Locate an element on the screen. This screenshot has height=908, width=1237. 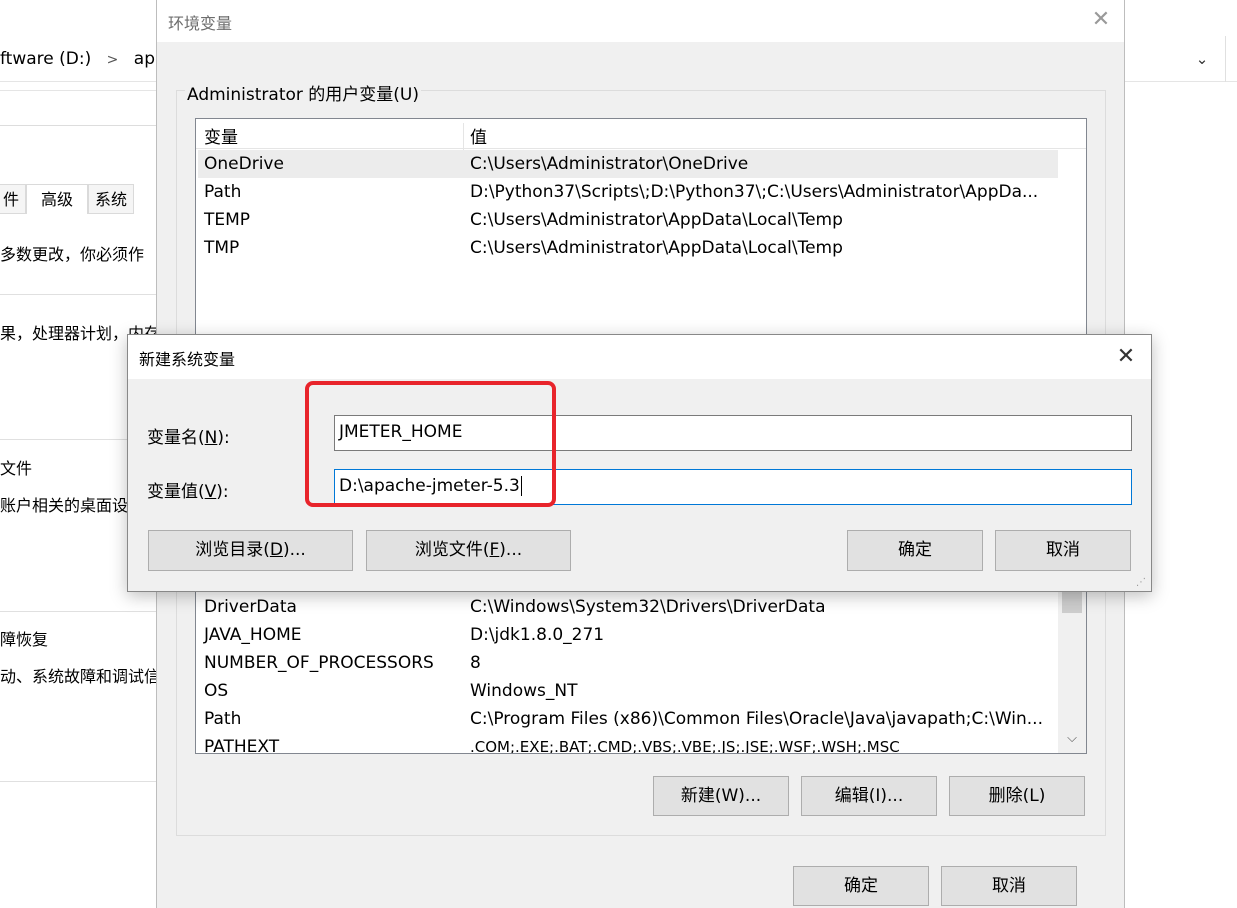
list-item: OneDrive C:\Users\Administrator\OneDrive is located at coordinates (628, 164).